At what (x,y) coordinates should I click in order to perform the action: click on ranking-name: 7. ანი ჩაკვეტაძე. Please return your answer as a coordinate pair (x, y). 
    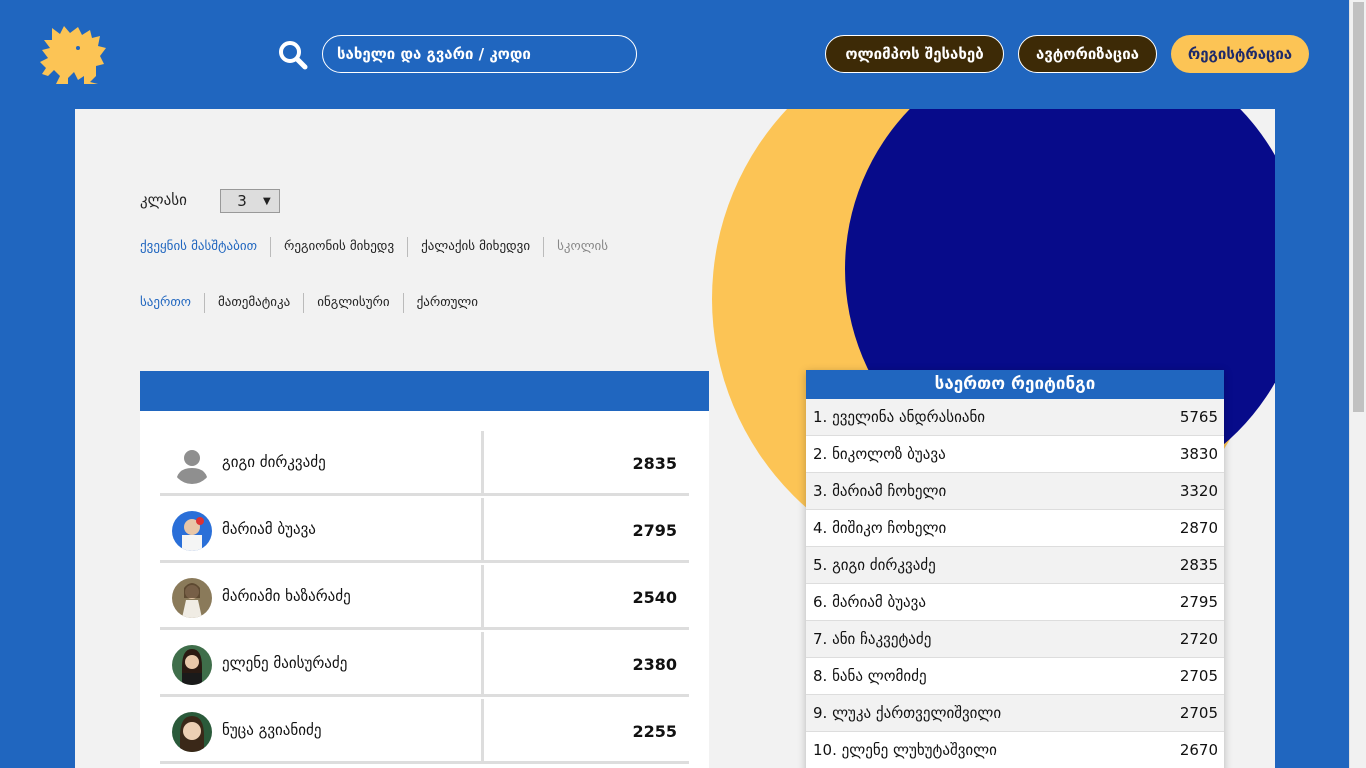
    Looking at the image, I should click on (872, 639).